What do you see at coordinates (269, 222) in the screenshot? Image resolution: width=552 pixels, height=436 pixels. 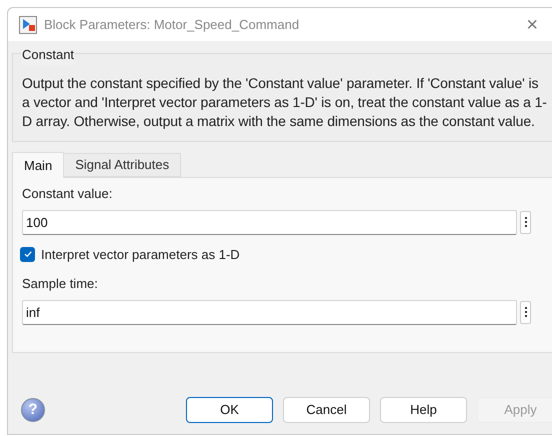 I see `input-field: 100` at bounding box center [269, 222].